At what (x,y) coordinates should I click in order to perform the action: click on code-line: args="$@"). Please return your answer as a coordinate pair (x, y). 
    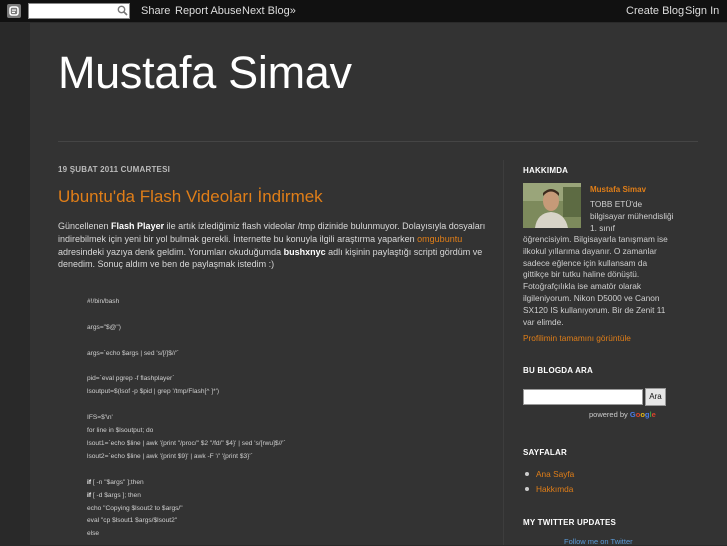
    Looking at the image, I should click on (104, 327).